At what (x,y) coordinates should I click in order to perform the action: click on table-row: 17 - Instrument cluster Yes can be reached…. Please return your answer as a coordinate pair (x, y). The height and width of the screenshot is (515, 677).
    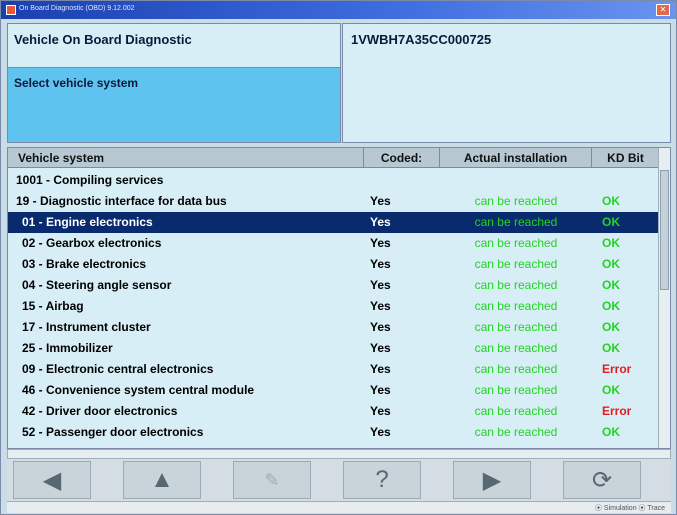
    Looking at the image, I should click on (334, 327).